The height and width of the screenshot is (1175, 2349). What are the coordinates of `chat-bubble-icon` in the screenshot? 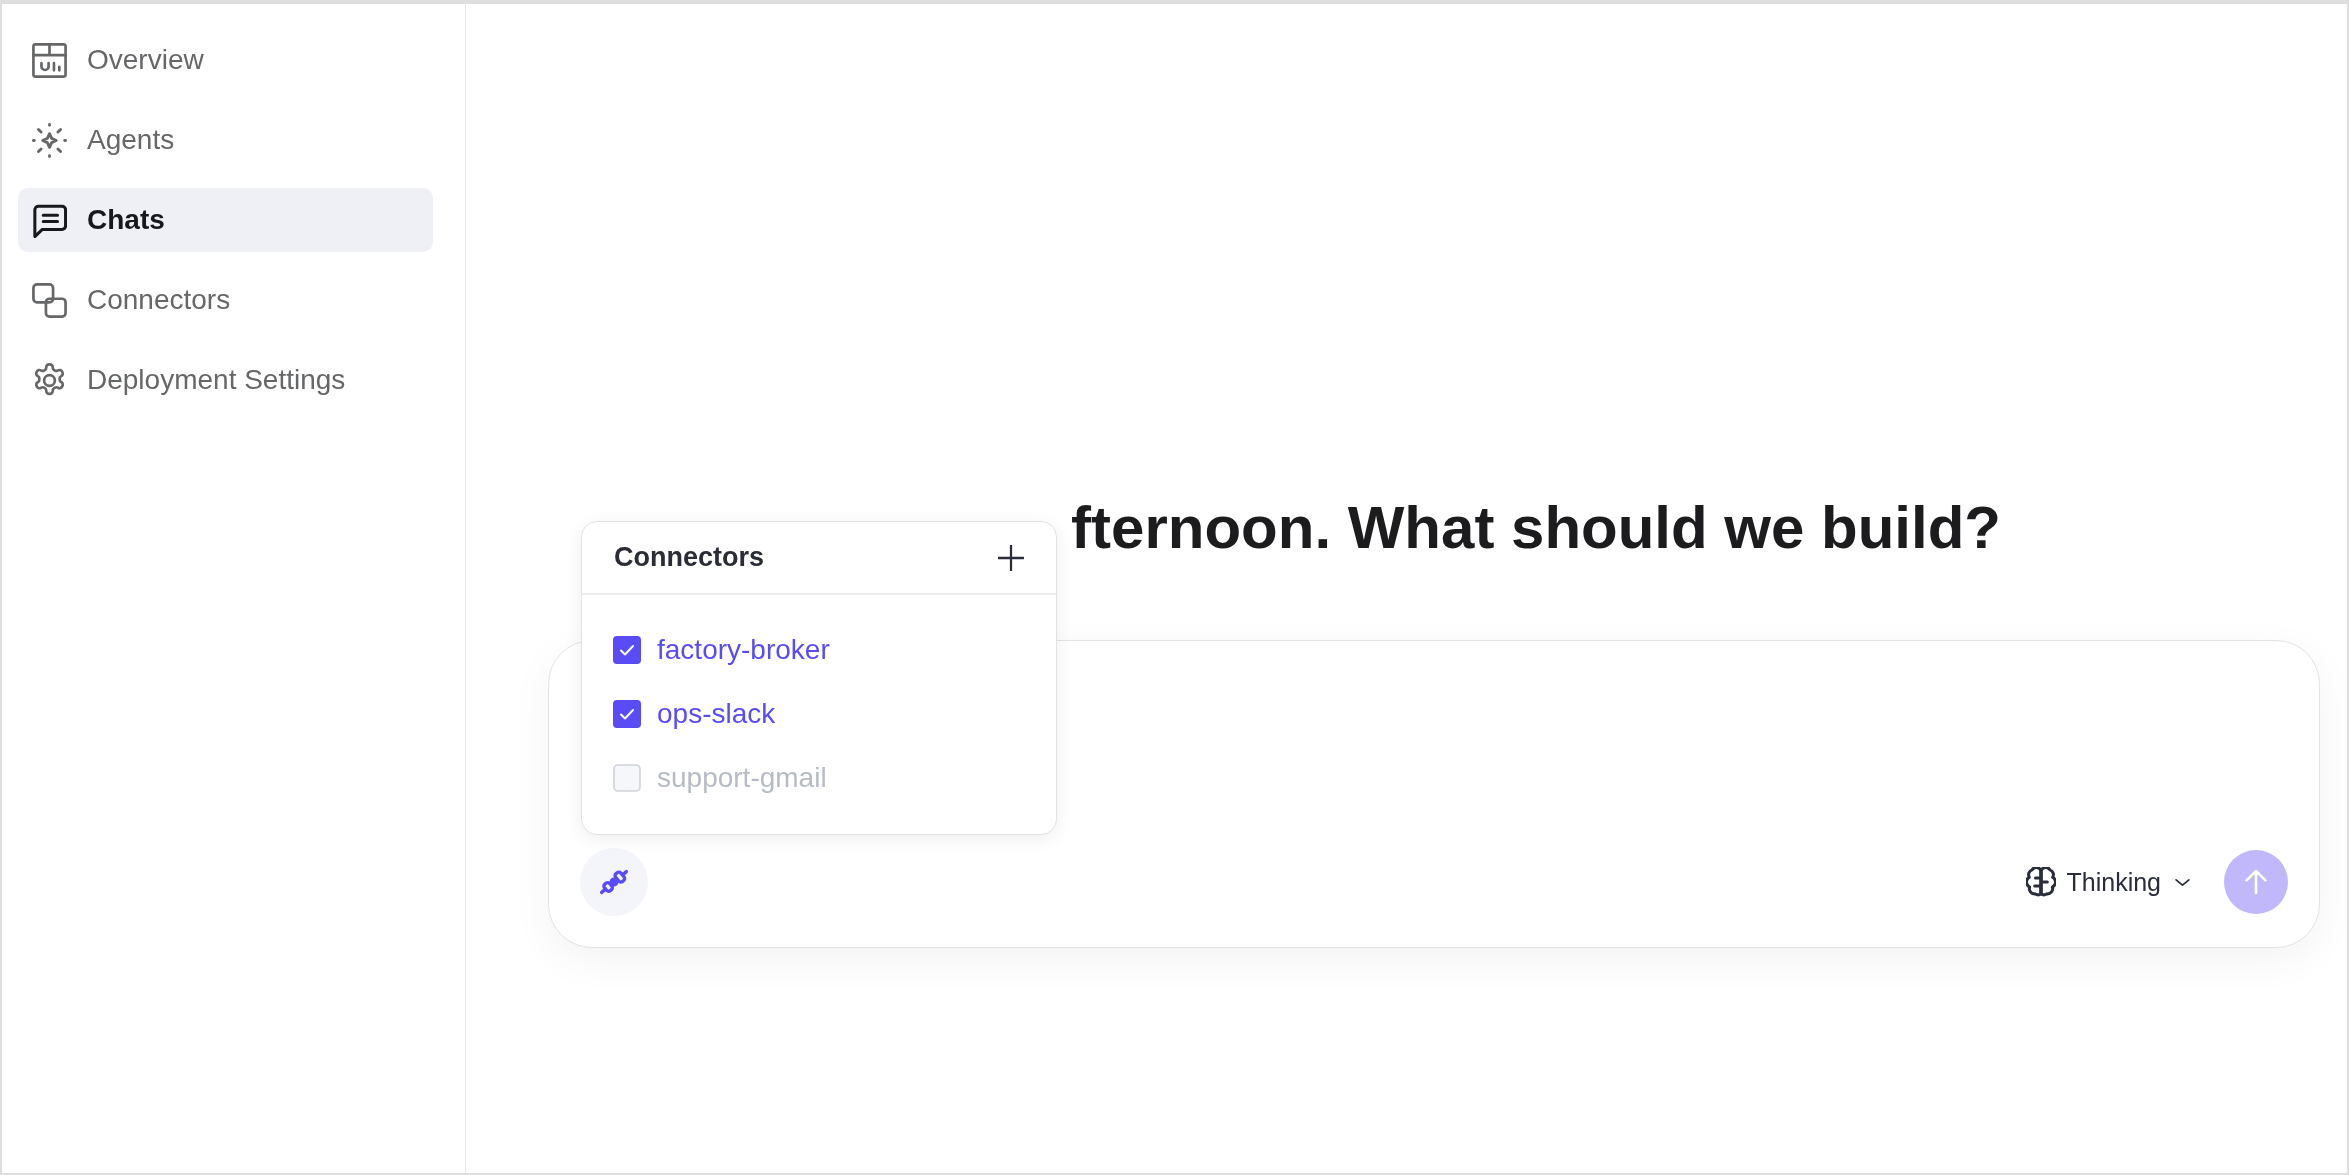 It's located at (49, 220).